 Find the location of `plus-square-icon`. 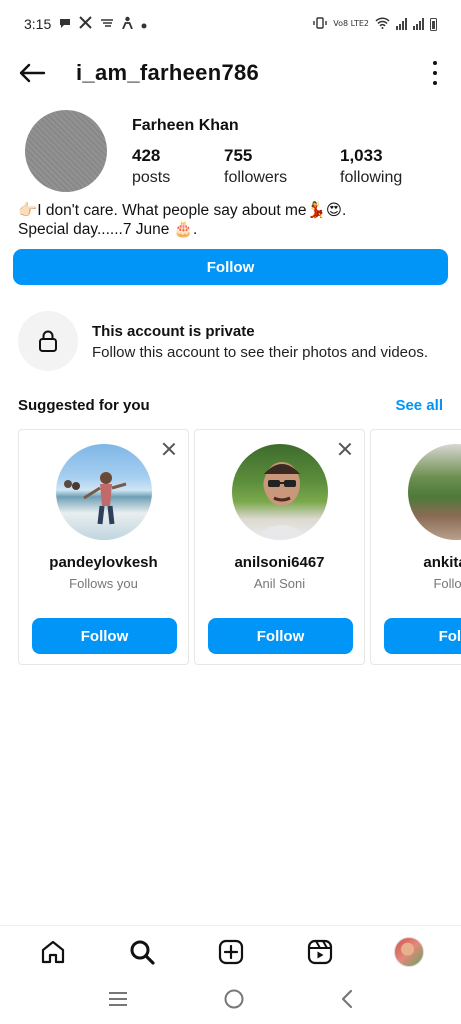

plus-square-icon is located at coordinates (230, 951).